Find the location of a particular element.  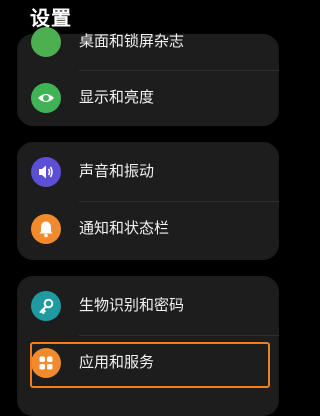

settings-item-label: 生物识别和密码 is located at coordinates (132, 305).